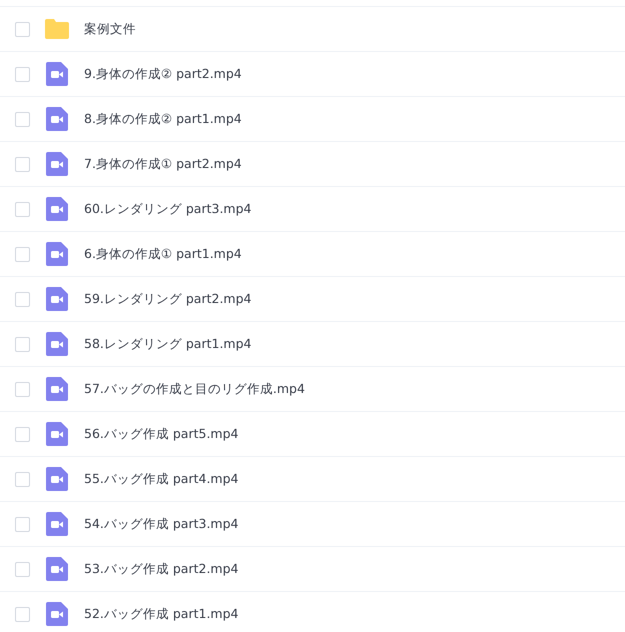 The width and height of the screenshot is (625, 632). What do you see at coordinates (161, 479) in the screenshot?
I see `file-name: 55.バッグ作成 part4.mp4` at bounding box center [161, 479].